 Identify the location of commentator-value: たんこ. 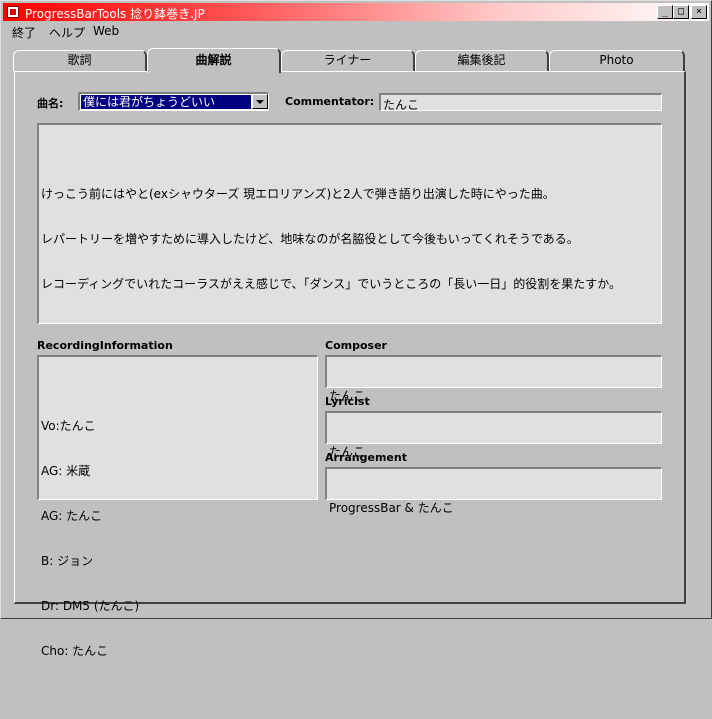
(401, 105).